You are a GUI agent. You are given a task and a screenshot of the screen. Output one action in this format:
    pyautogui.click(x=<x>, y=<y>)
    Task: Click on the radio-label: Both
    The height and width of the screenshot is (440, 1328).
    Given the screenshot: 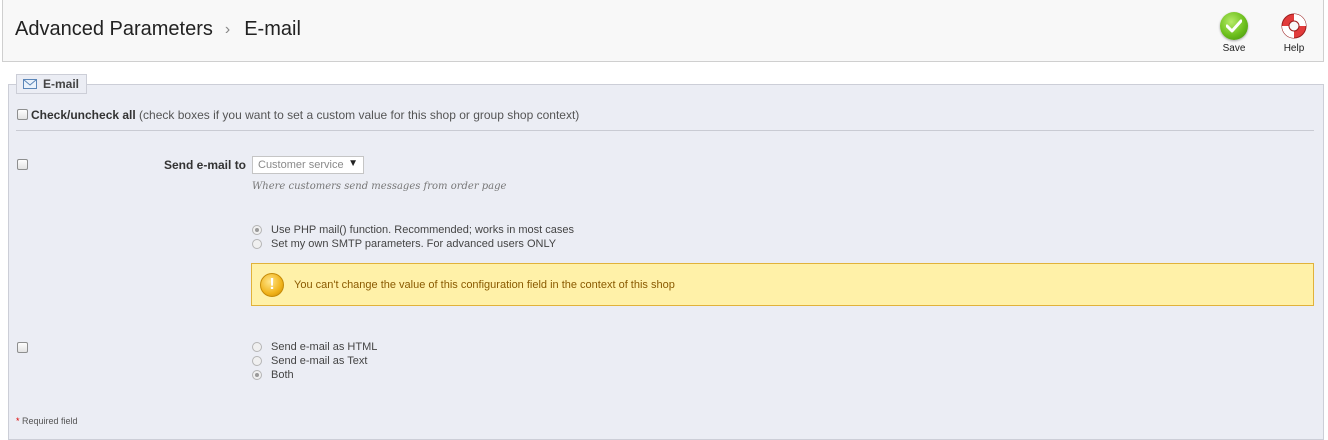 What is the action you would take?
    pyautogui.click(x=282, y=375)
    